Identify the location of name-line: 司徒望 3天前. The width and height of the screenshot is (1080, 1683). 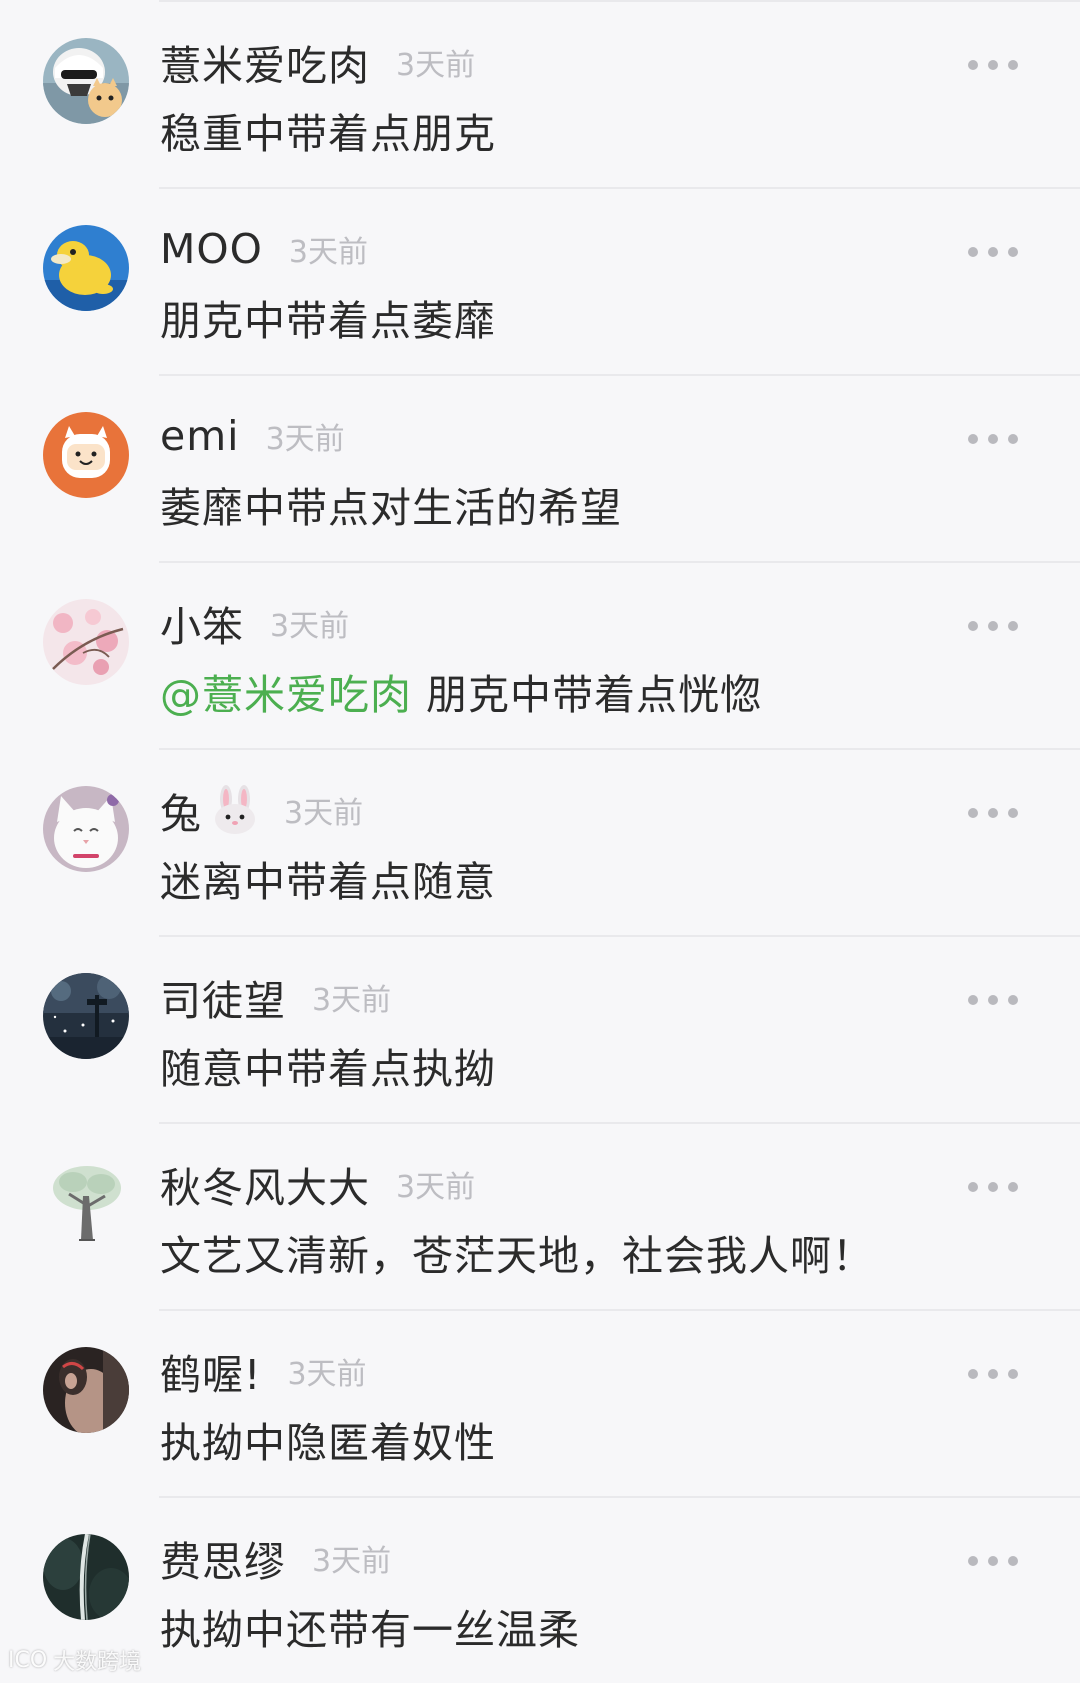
(275, 997).